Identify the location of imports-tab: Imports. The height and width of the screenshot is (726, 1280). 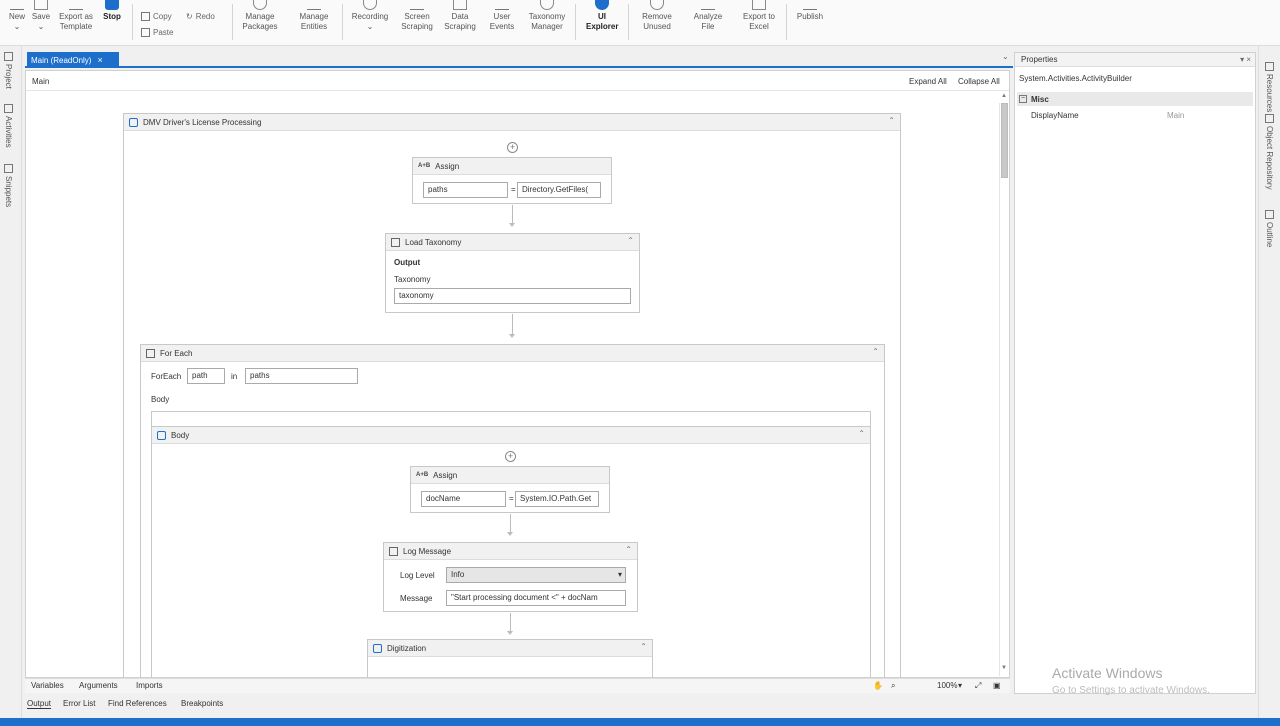
(149, 685).